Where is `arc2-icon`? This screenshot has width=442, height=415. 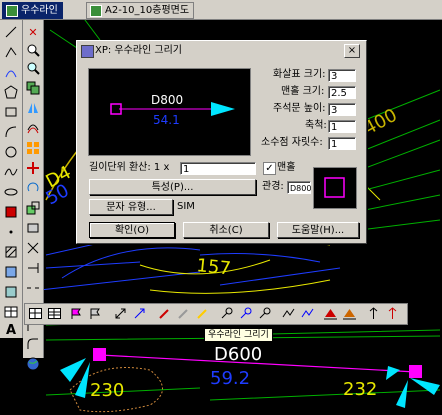
arc2-icon is located at coordinates (11, 132).